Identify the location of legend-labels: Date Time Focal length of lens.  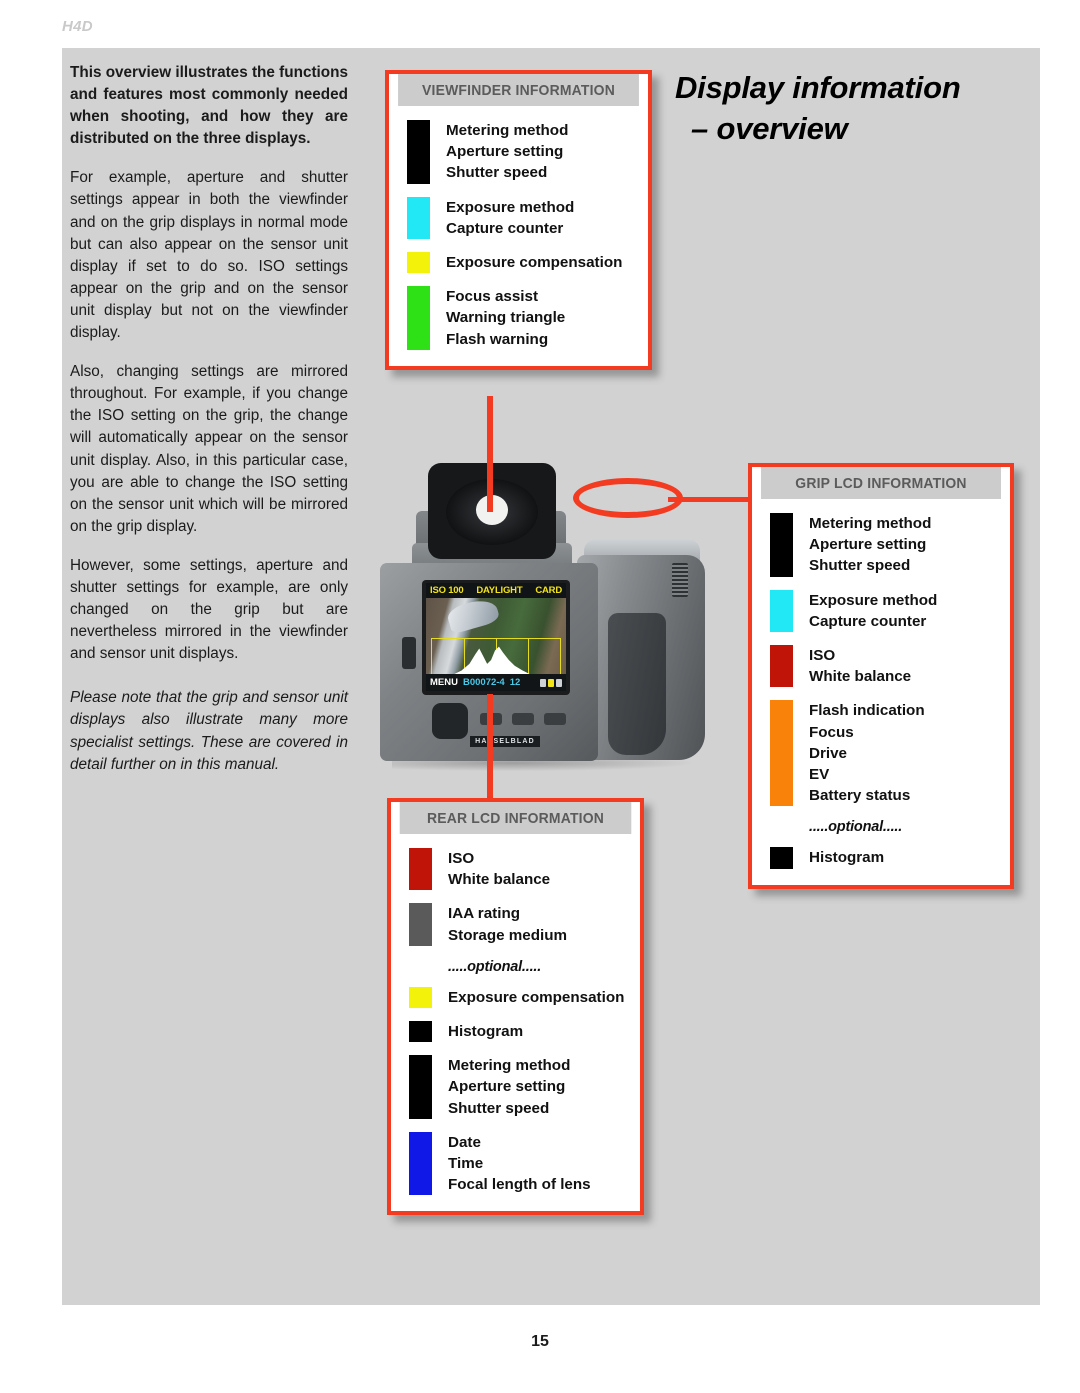
(519, 1164).